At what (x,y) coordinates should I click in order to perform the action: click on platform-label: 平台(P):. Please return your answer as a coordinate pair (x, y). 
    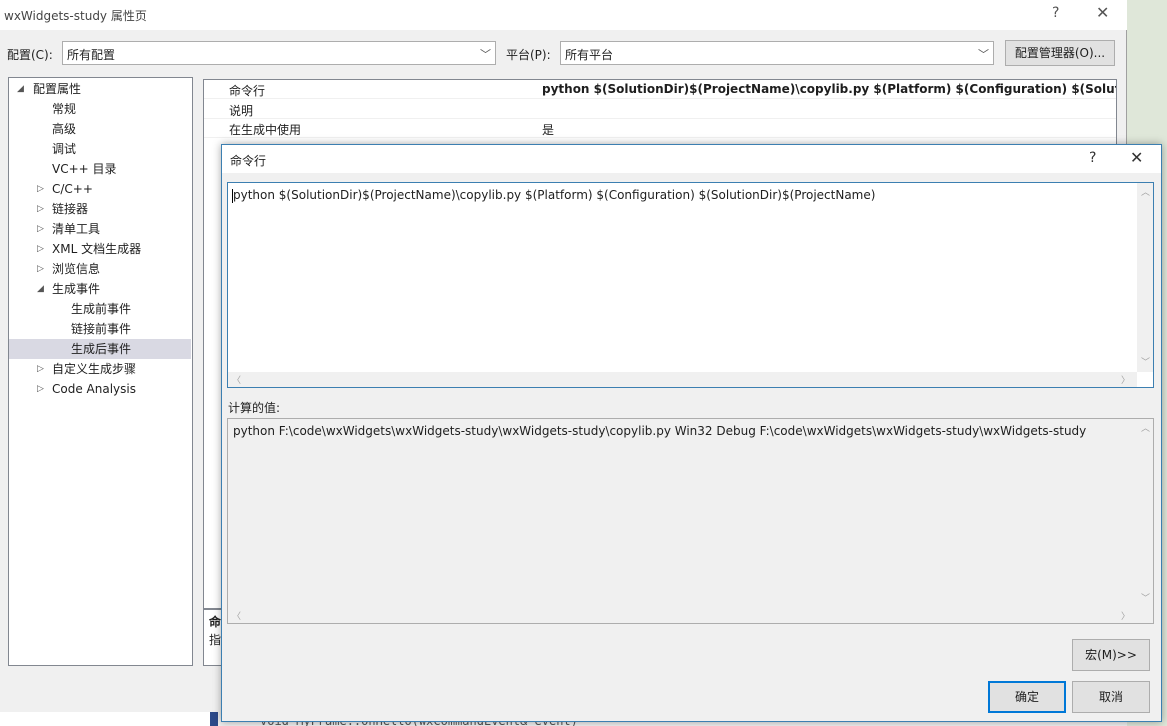
    Looking at the image, I should click on (528, 55).